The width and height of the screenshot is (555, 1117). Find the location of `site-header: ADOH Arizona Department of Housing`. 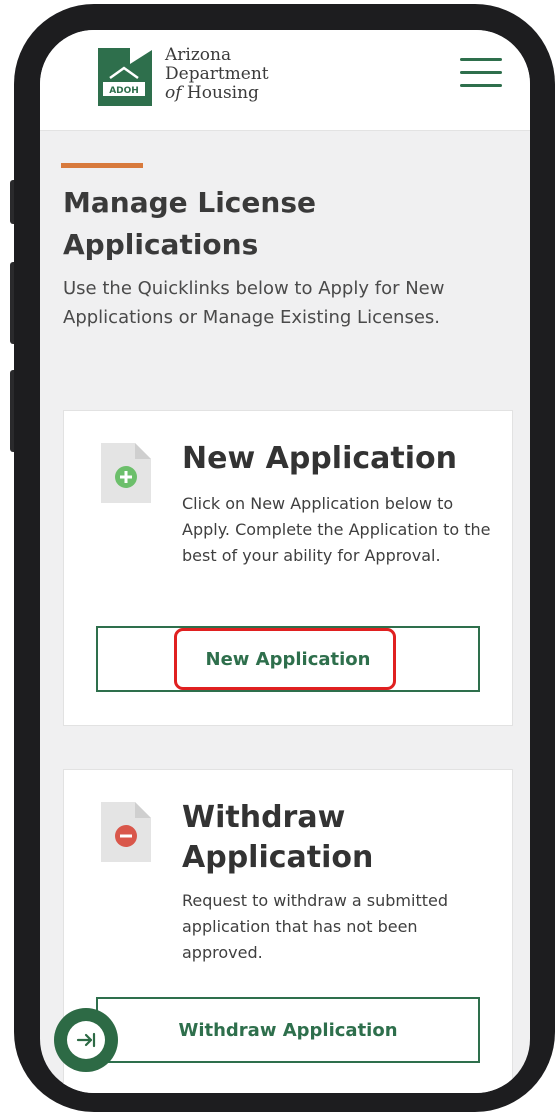

site-header: ADOH Arizona Department of Housing is located at coordinates (285, 80).